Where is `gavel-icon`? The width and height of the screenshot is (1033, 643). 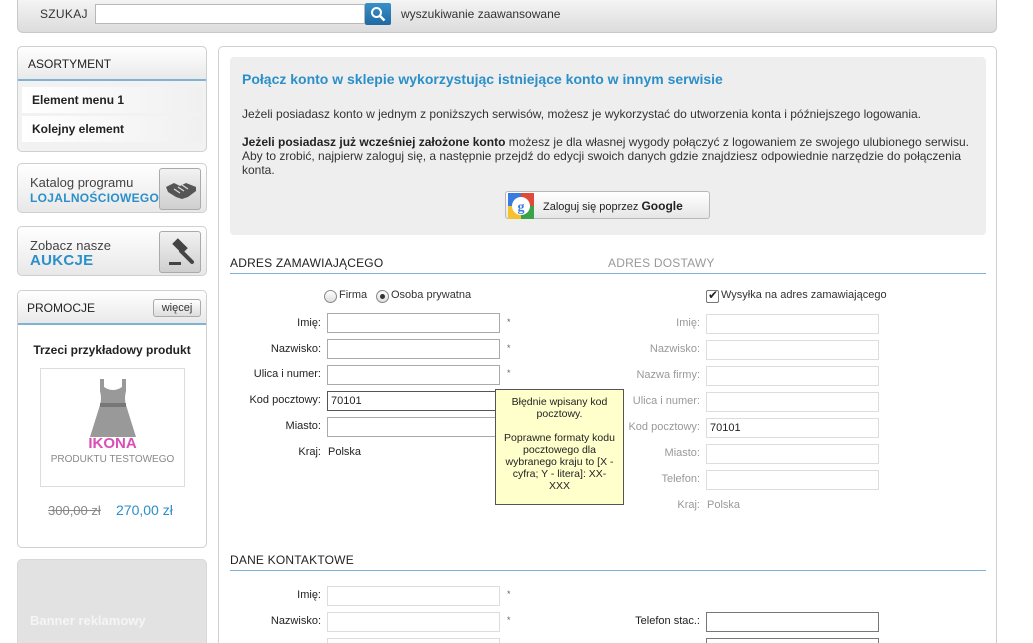
gavel-icon is located at coordinates (180, 252).